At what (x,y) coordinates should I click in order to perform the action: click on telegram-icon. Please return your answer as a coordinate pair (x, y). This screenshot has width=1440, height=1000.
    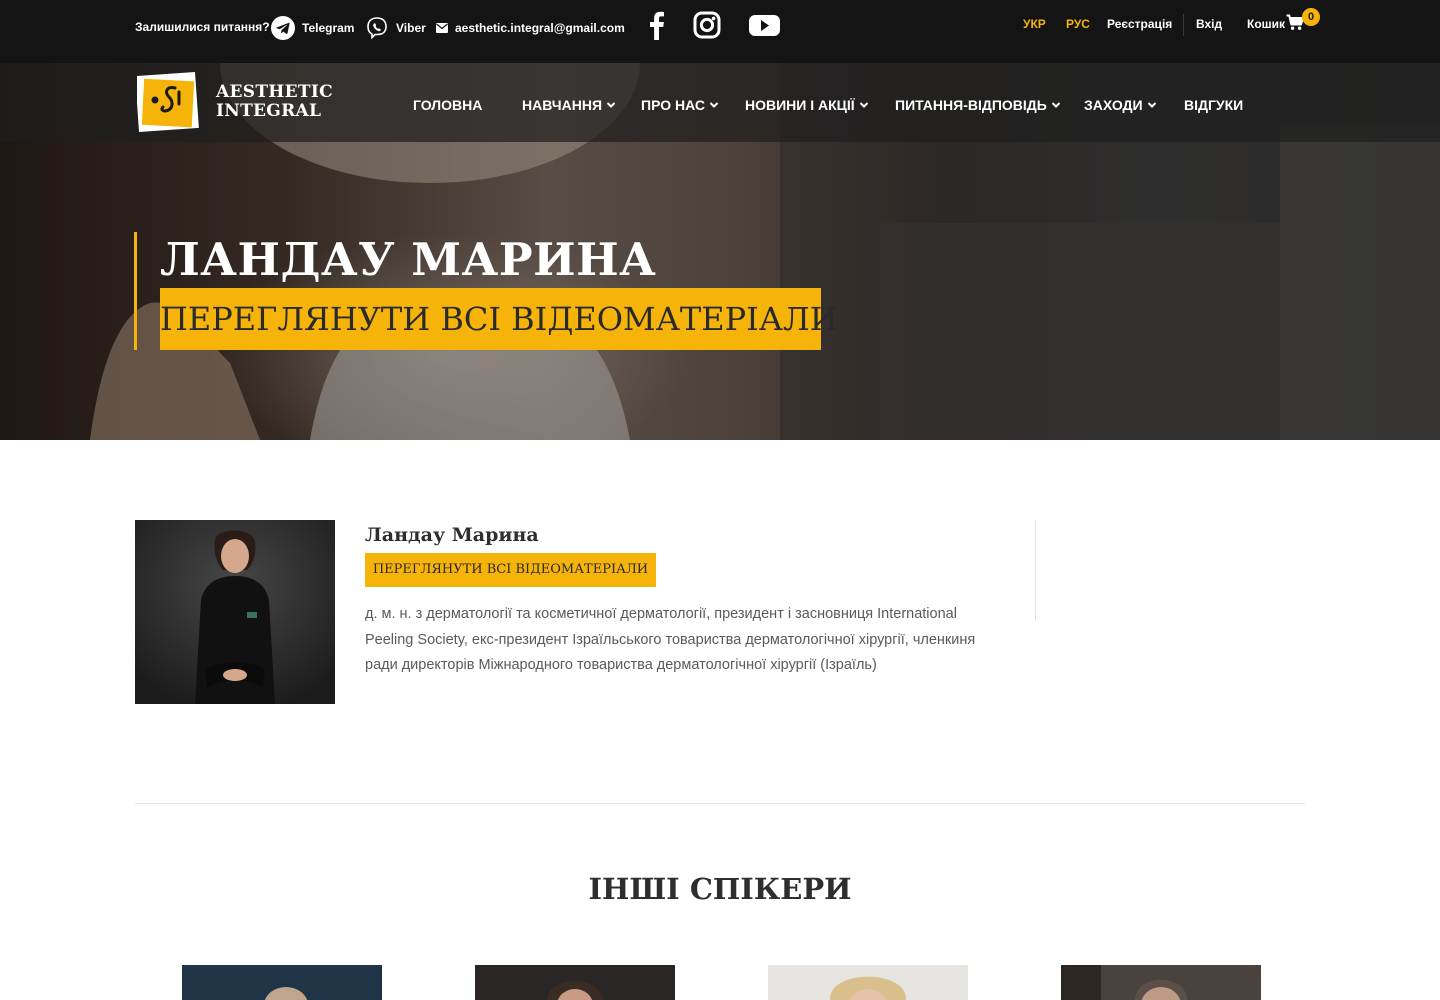
    Looking at the image, I should click on (283, 28).